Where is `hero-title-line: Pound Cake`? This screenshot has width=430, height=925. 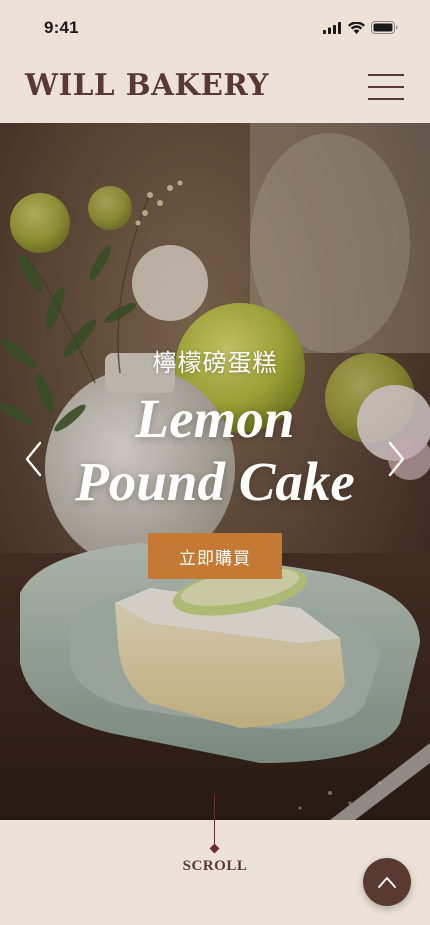
hero-title-line: Pound Cake is located at coordinates (215, 481).